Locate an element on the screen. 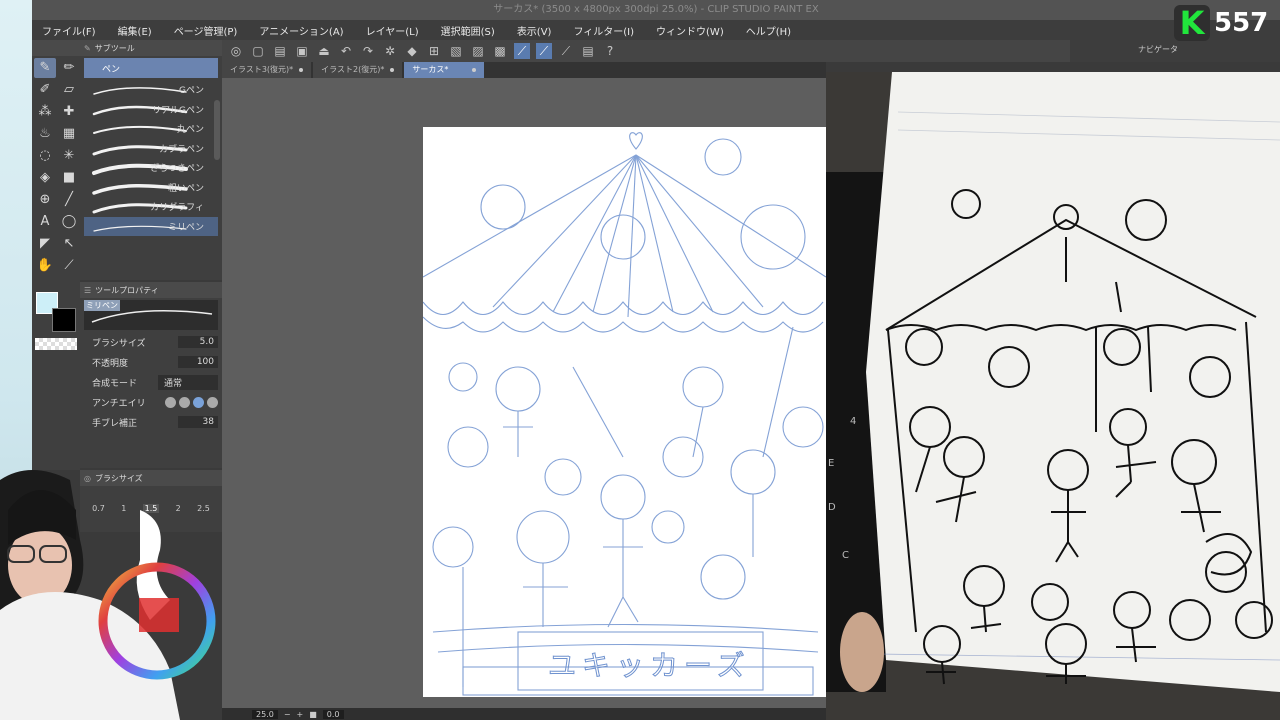 This screenshot has width=1280, height=720. brush-item: 粗いペン is located at coordinates (151, 188).